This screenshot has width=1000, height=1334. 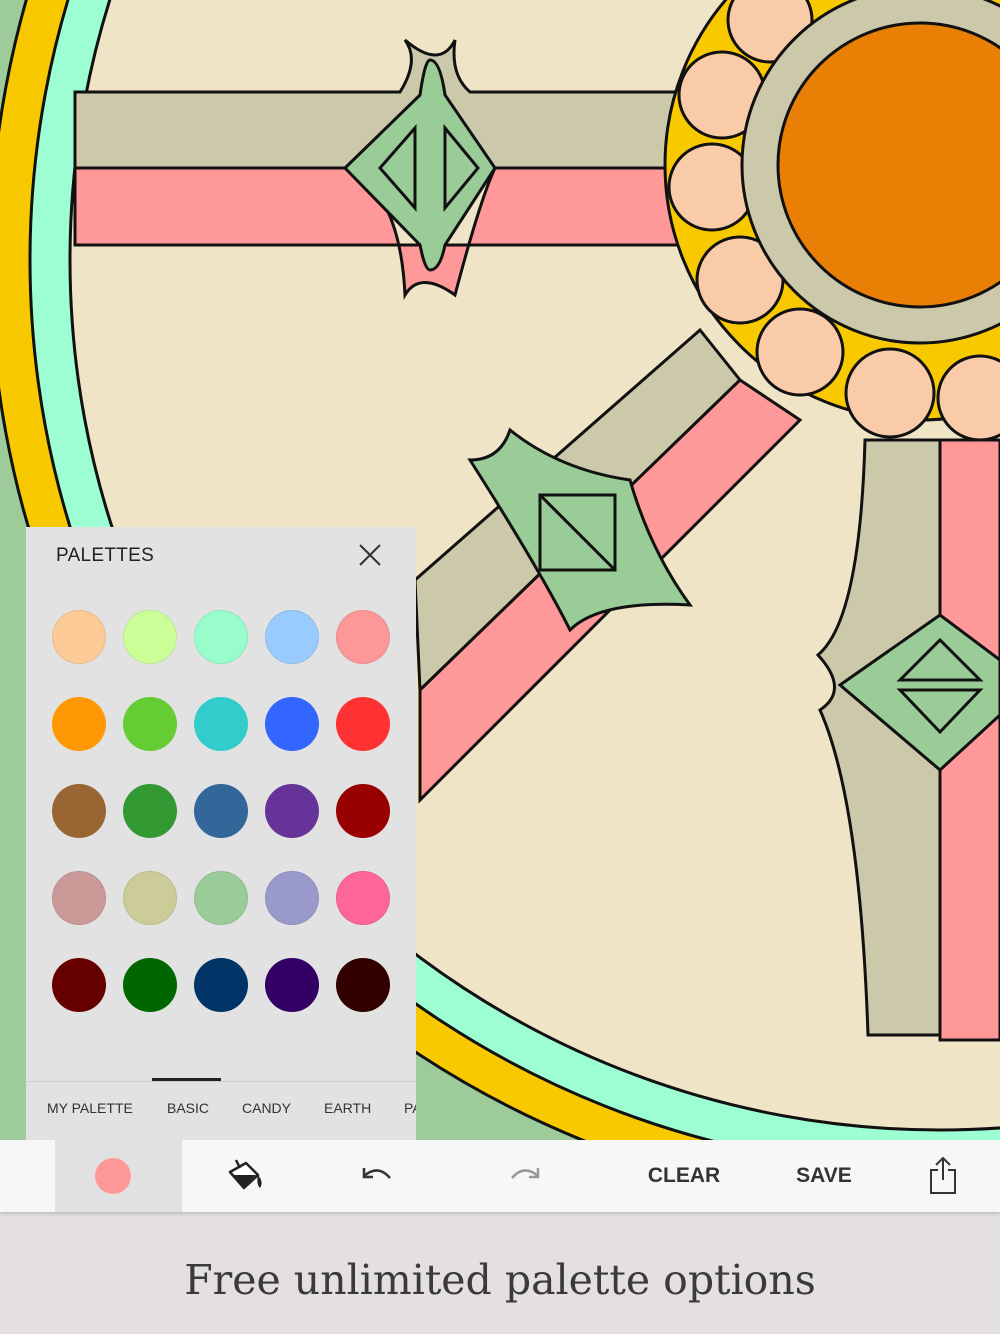 What do you see at coordinates (113, 1176) in the screenshot?
I see `current-color-swatch` at bounding box center [113, 1176].